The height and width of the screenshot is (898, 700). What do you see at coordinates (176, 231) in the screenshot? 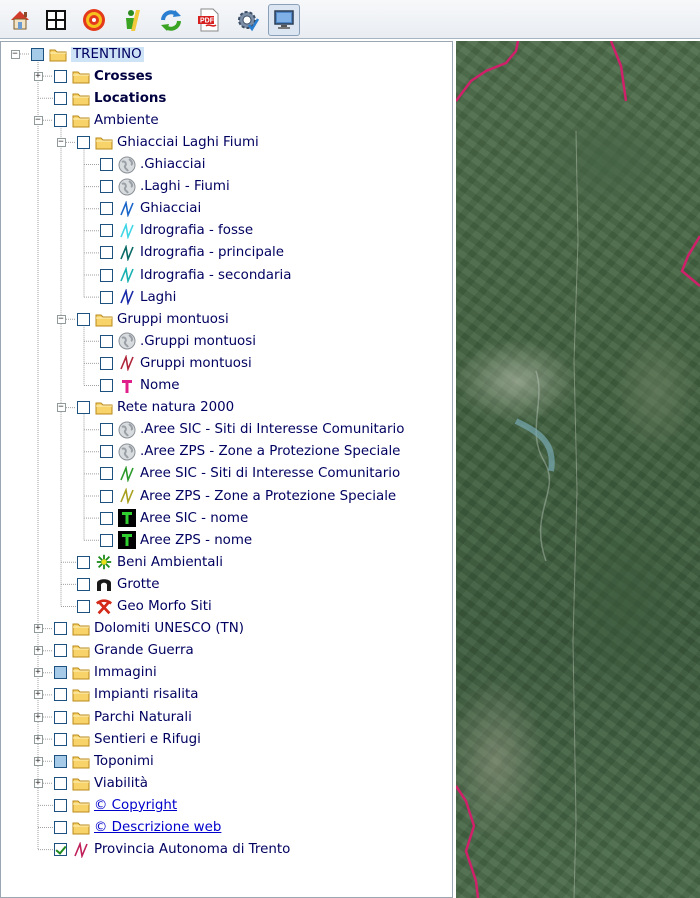
I see `tree-node-idrografia-fosse: Idrografia - fosse` at bounding box center [176, 231].